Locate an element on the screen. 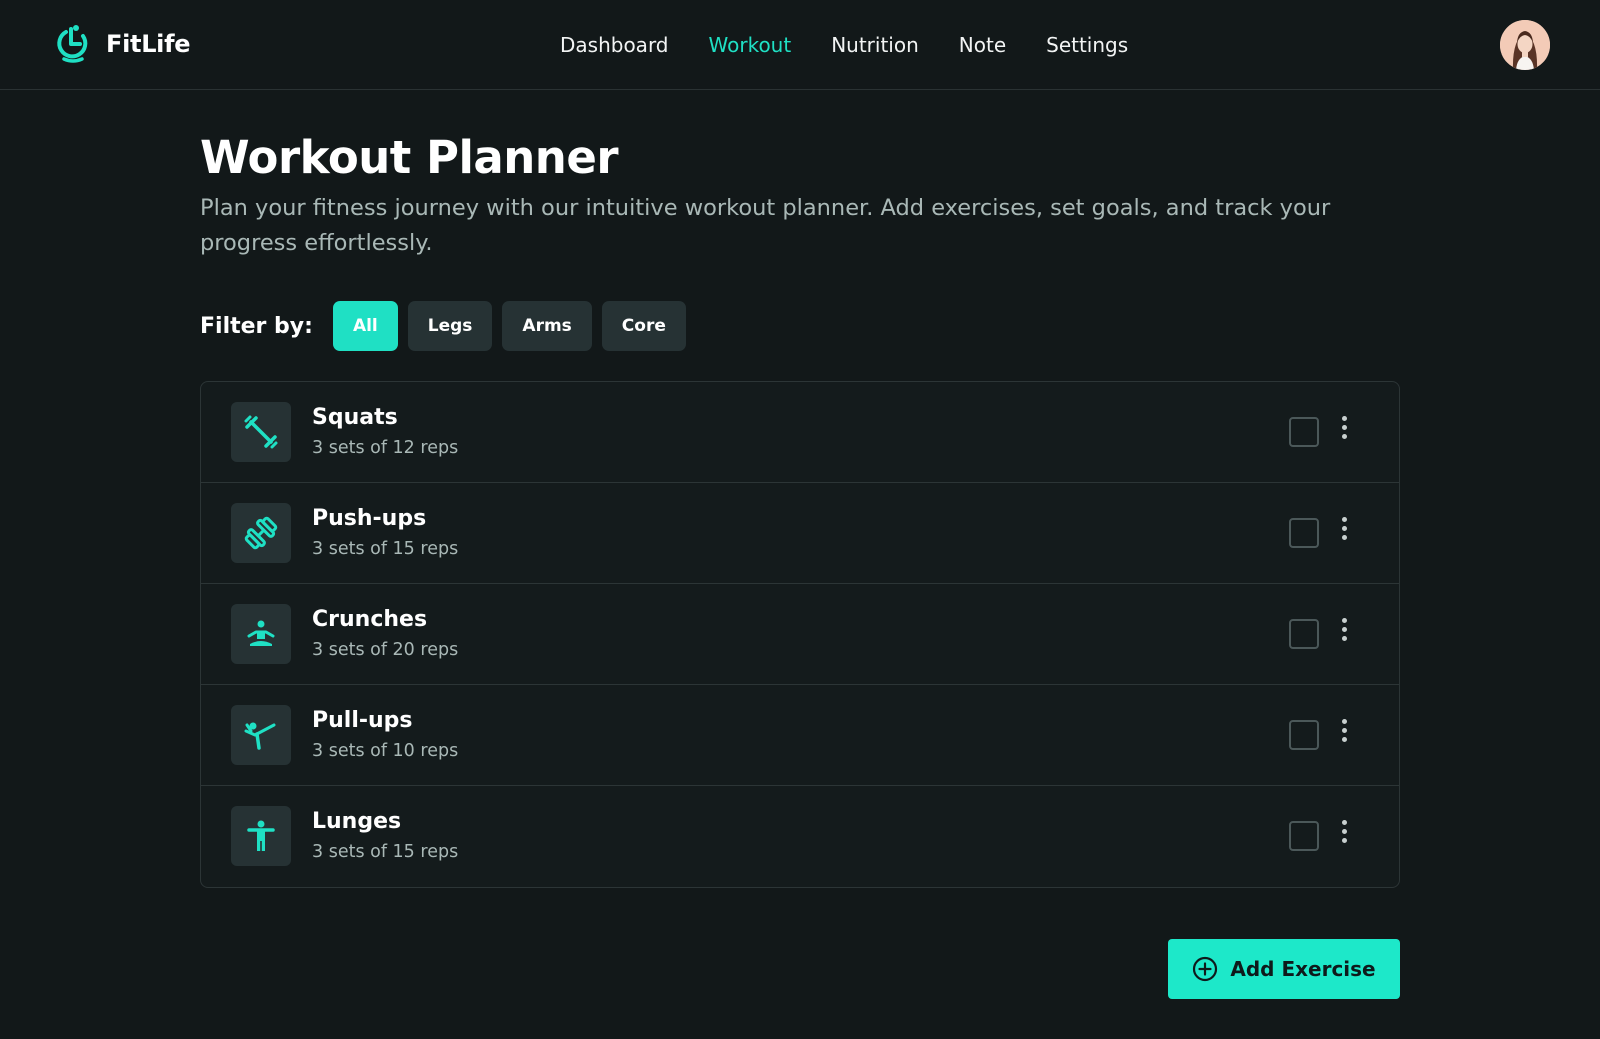  page-title: Workout Planner is located at coordinates (409, 157).